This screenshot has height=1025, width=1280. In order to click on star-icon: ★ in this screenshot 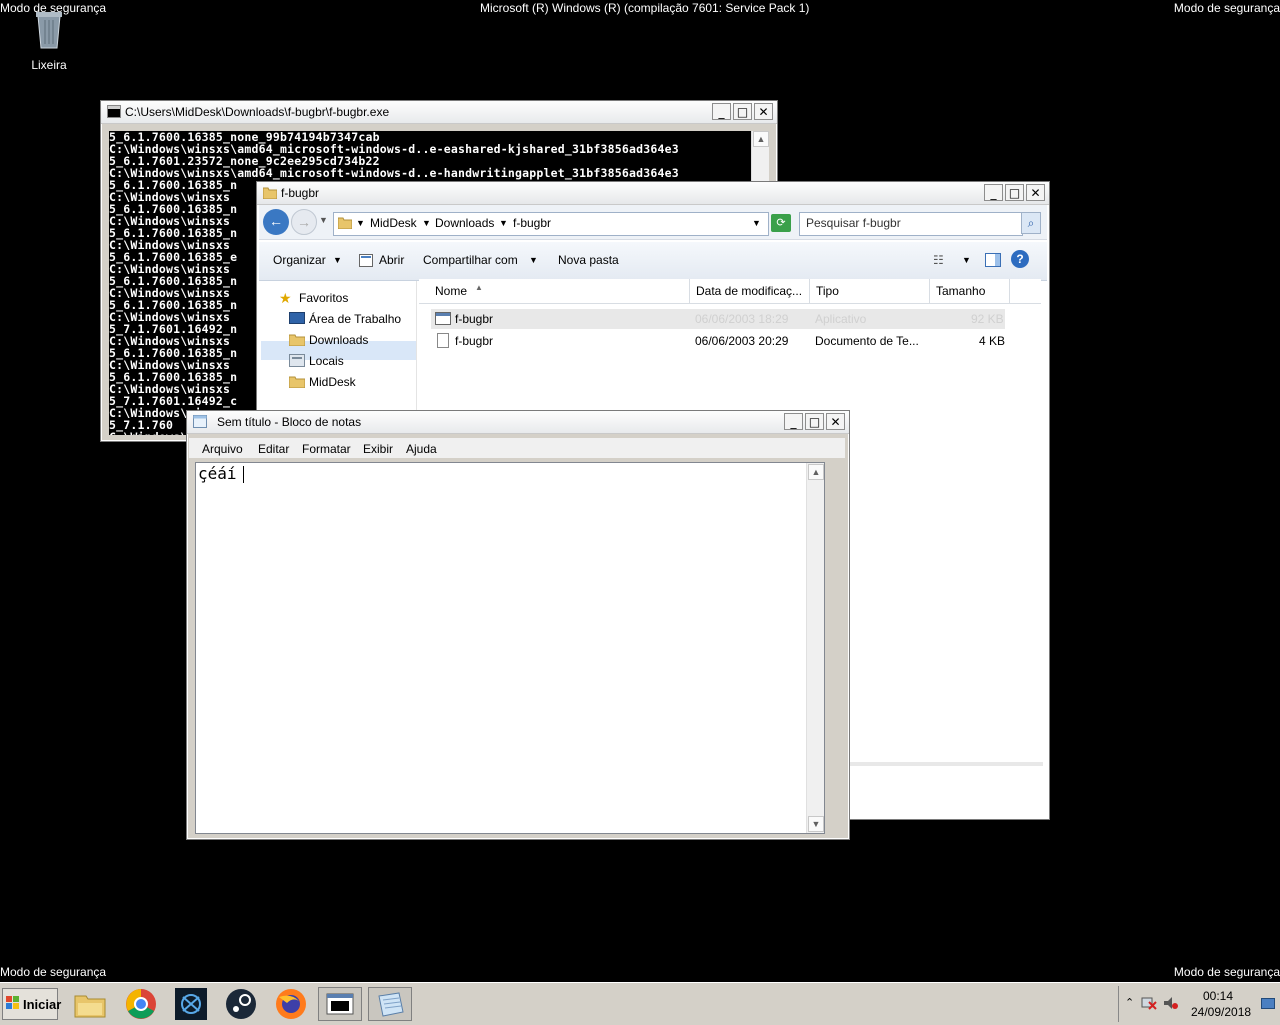, I will do `click(285, 298)`.